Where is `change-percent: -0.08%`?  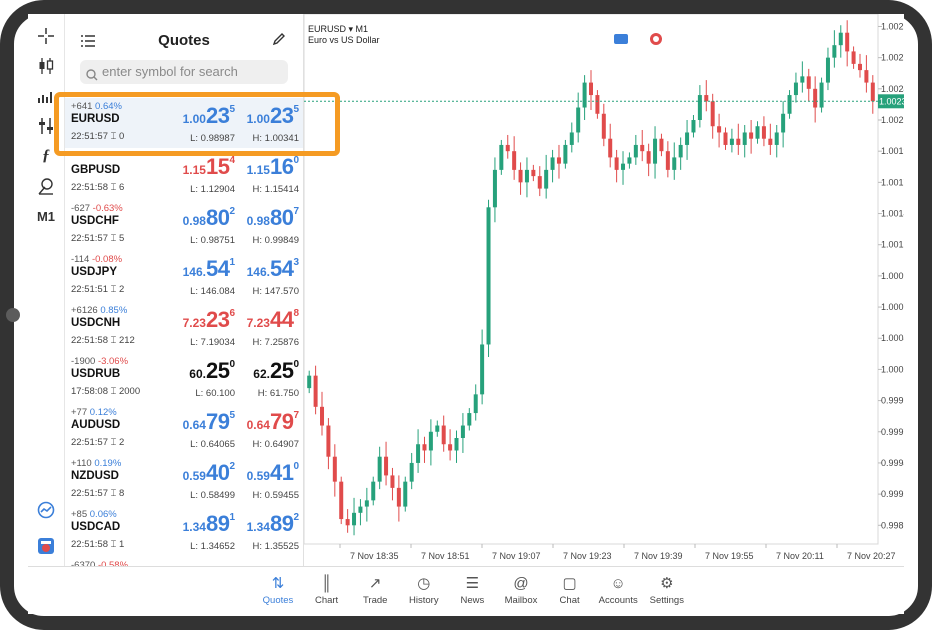 change-percent: -0.08% is located at coordinates (107, 259).